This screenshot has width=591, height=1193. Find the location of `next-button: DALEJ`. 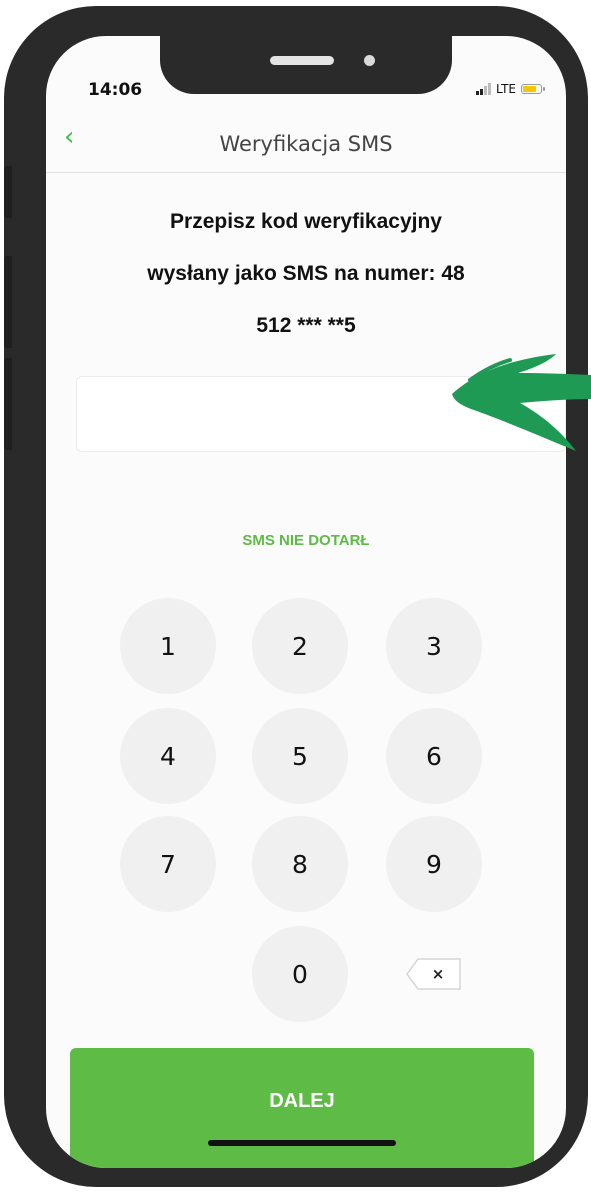

next-button: DALEJ is located at coordinates (302, 1108).